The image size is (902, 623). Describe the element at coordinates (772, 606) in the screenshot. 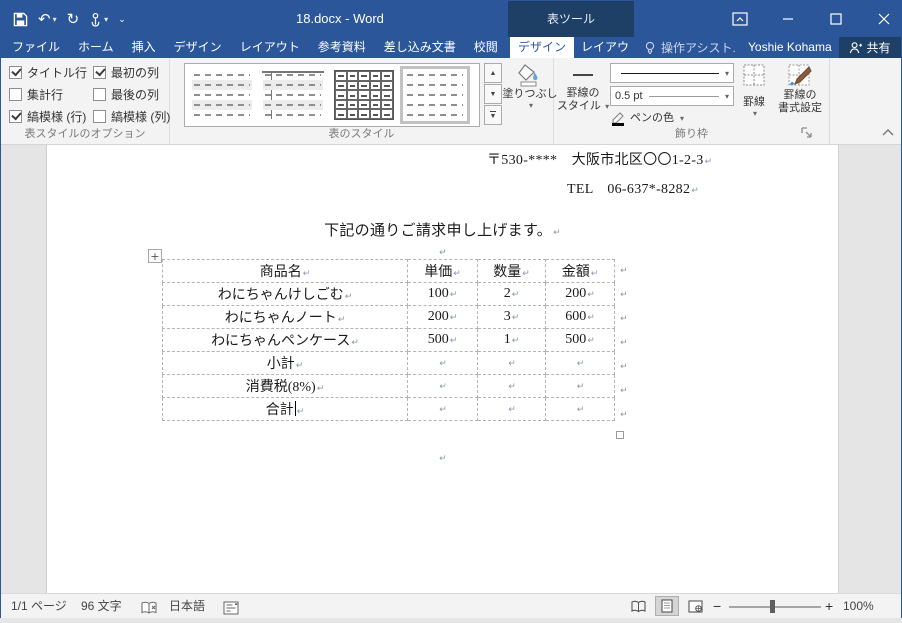

I see `zoom-slider-thumb` at that location.